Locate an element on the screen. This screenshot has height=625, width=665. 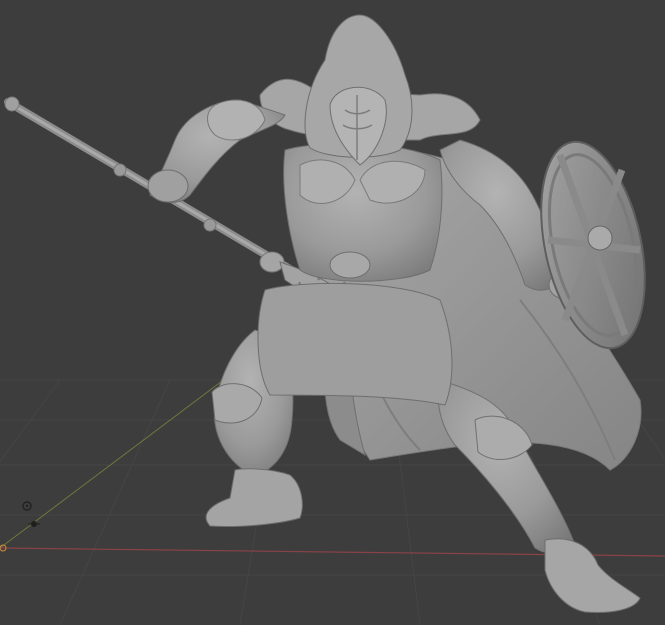
left-pauldron is located at coordinates (236, 120).